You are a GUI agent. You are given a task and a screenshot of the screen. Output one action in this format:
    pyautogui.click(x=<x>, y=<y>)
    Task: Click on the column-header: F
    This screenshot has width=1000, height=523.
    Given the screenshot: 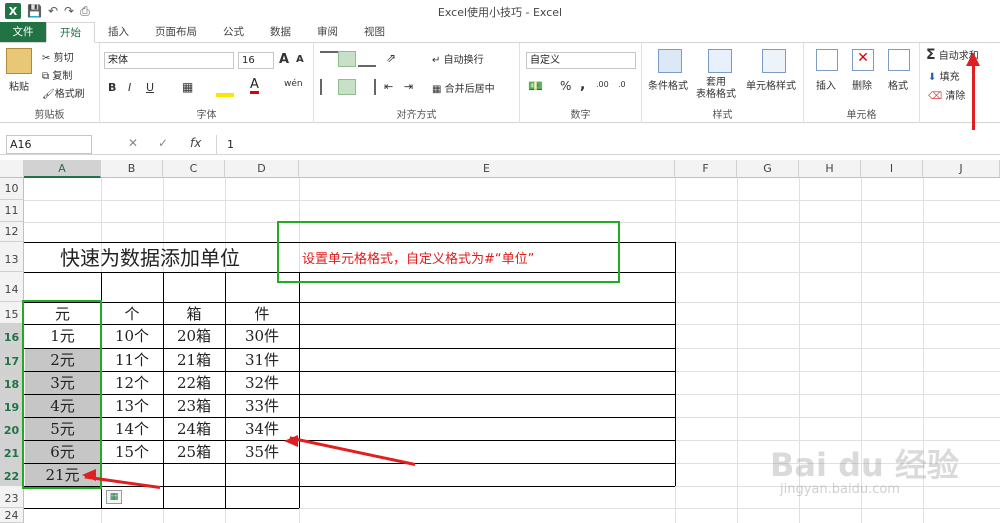 What is the action you would take?
    pyautogui.click(x=706, y=169)
    